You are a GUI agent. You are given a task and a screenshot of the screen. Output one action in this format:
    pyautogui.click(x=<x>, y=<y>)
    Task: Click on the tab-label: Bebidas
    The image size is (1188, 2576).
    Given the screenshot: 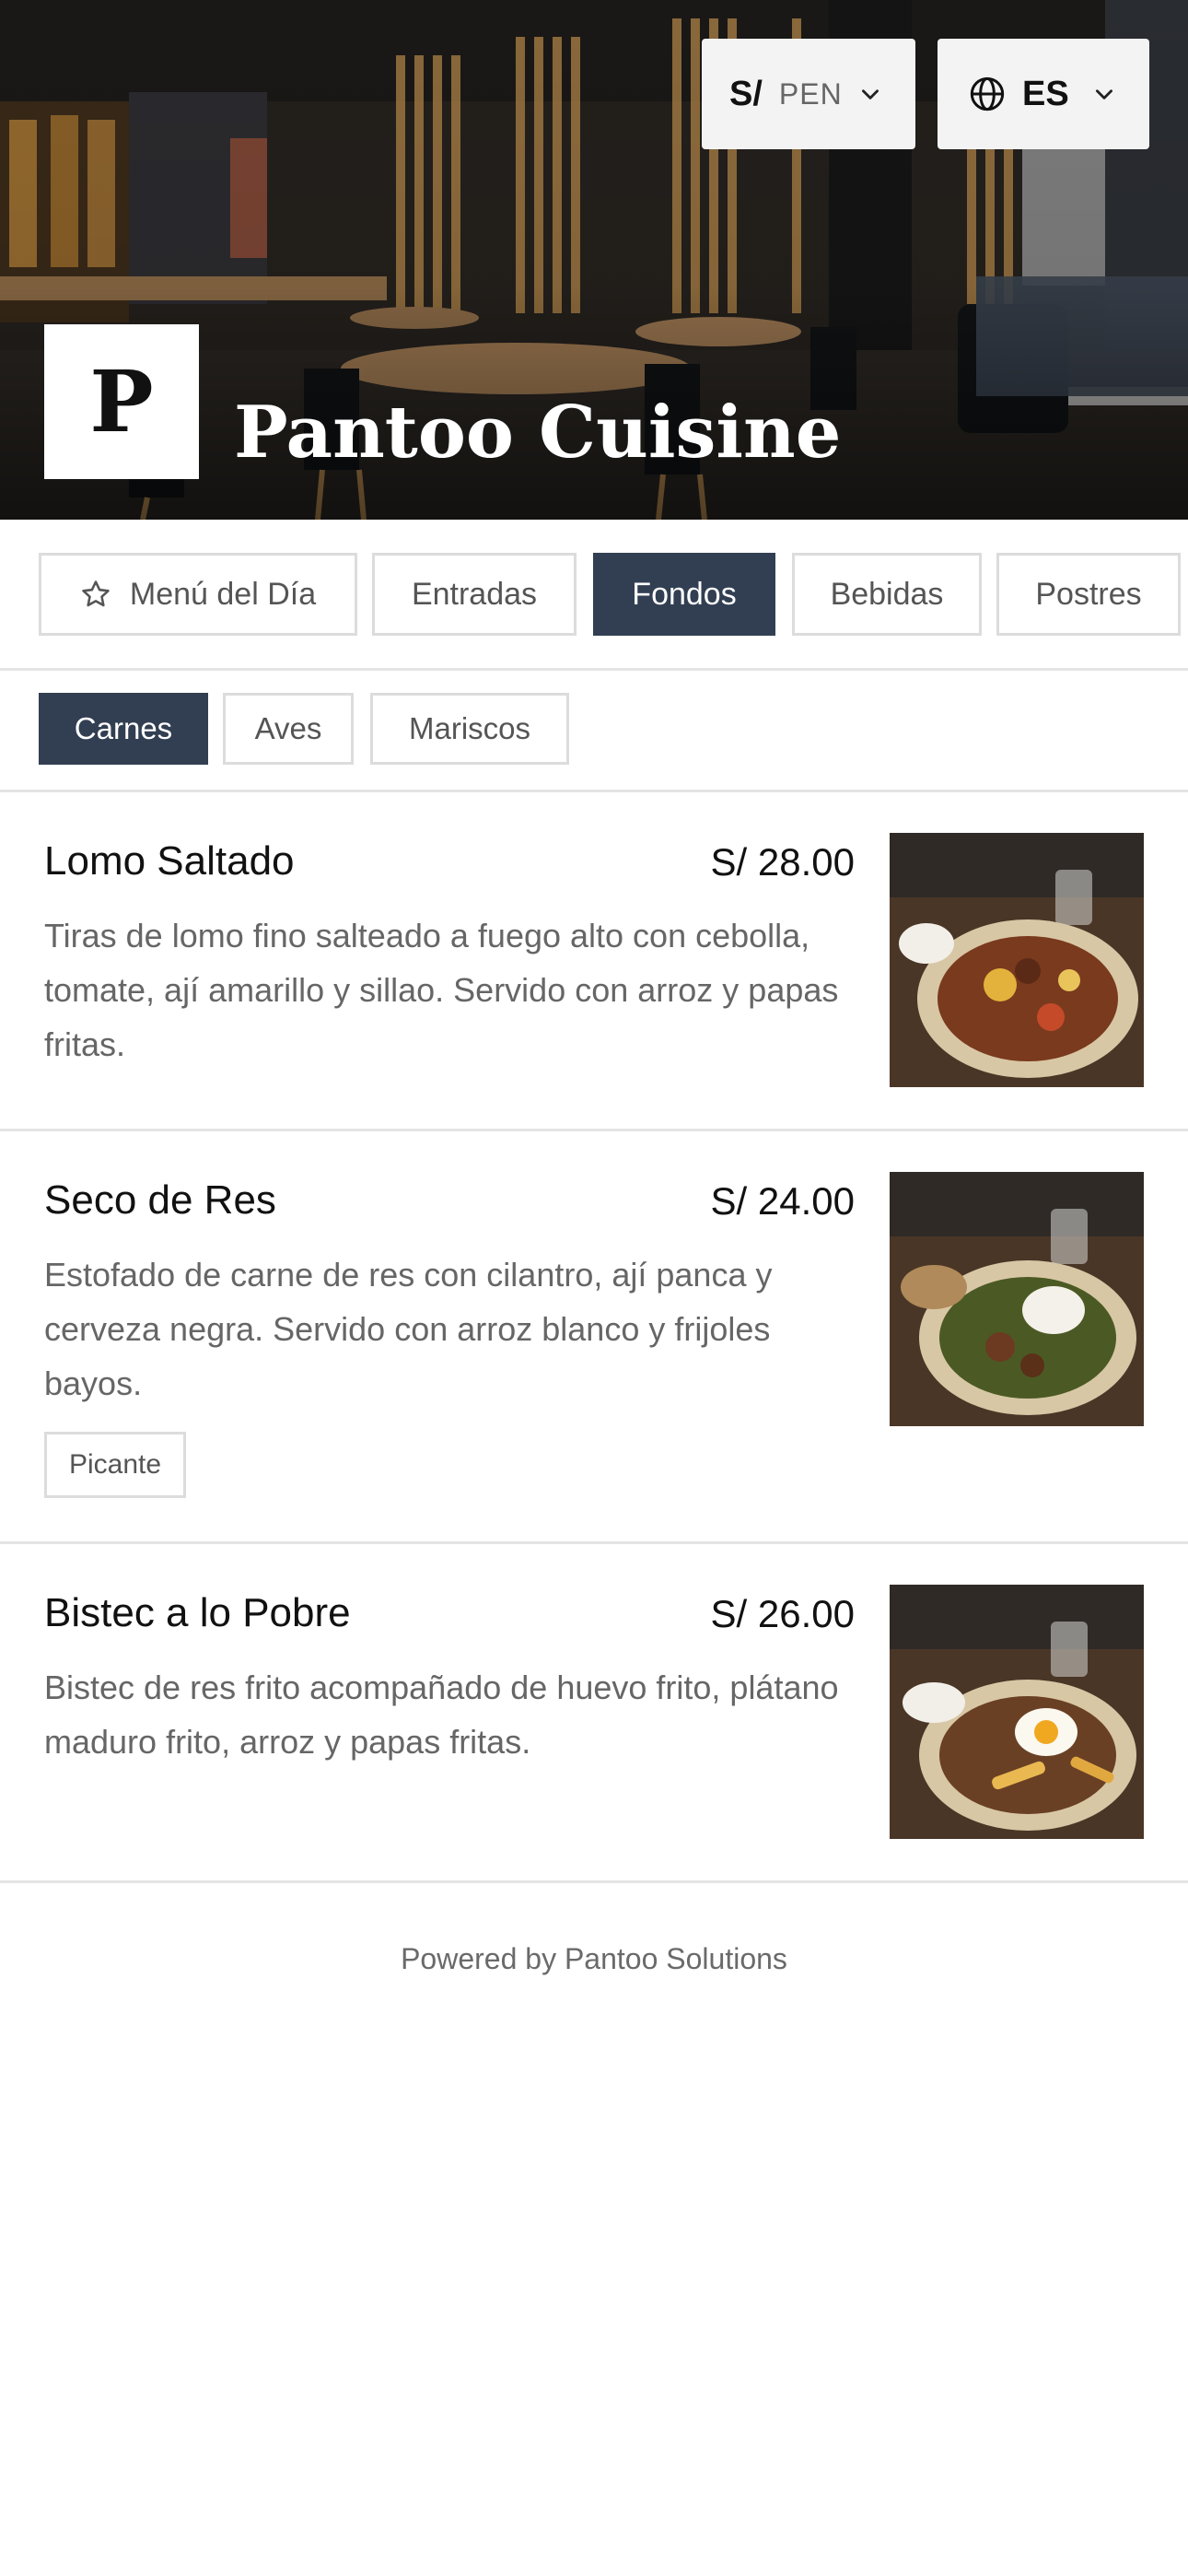 What is the action you would take?
    pyautogui.click(x=887, y=594)
    